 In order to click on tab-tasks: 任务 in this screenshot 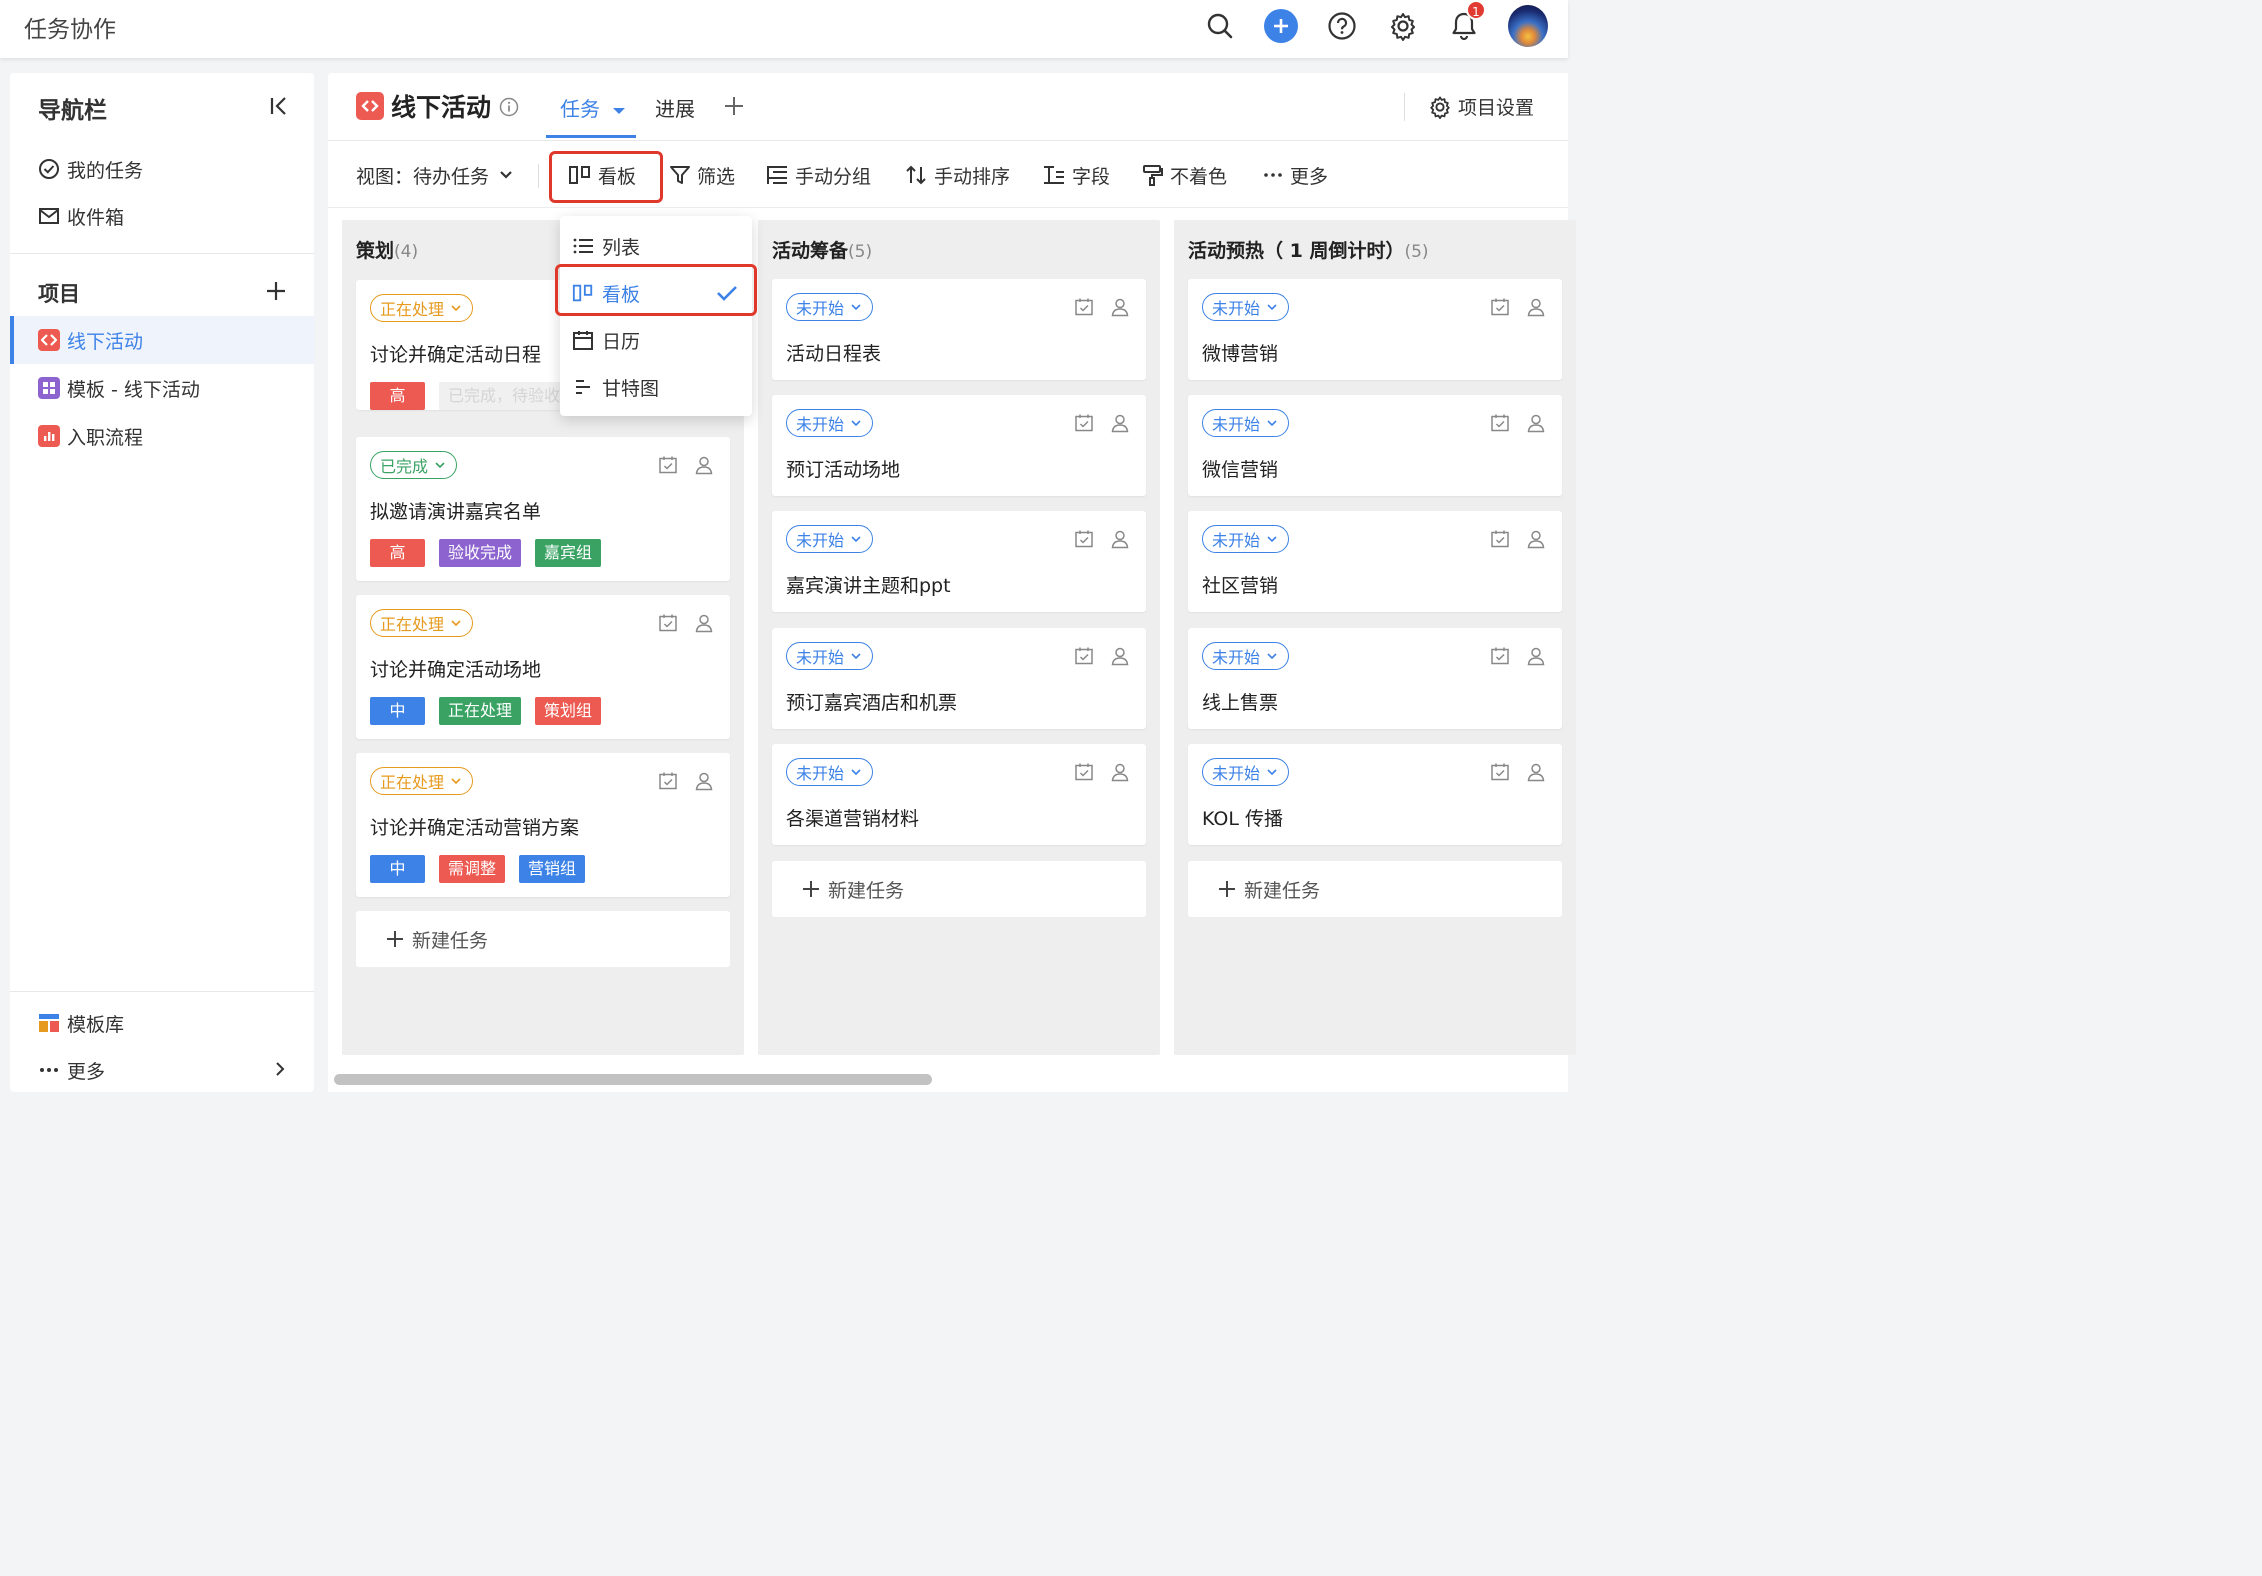, I will do `click(593, 117)`.